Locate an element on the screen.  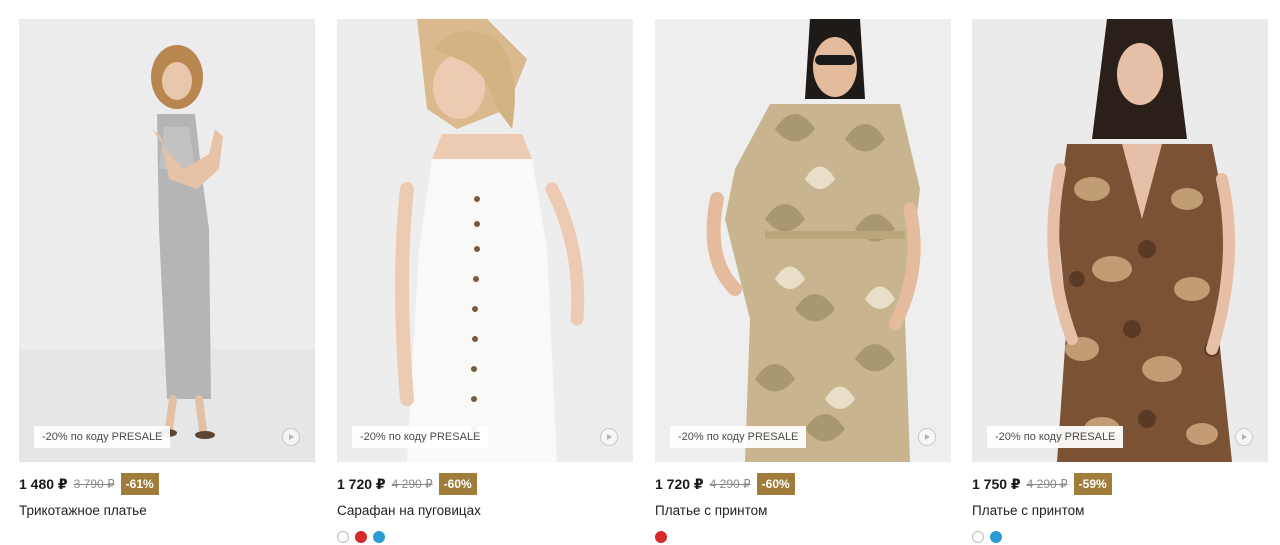
product-name: Сарафан на пуговицах is located at coordinates (409, 510).